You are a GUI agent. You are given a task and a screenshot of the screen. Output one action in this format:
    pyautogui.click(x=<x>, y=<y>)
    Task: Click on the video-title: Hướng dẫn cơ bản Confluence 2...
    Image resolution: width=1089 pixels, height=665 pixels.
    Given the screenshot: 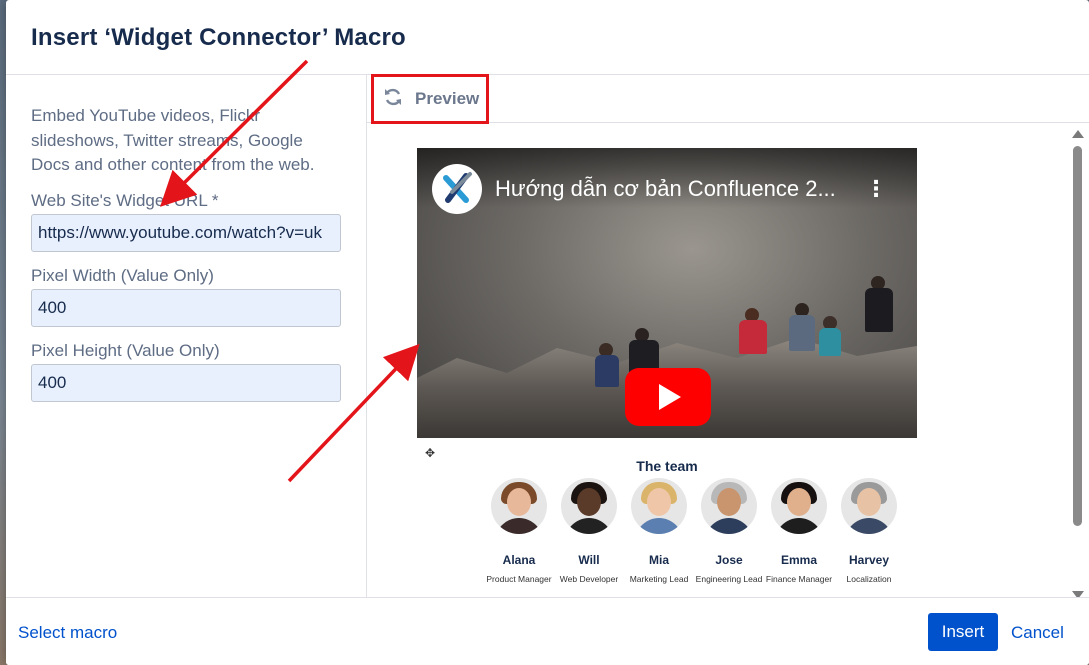 What is the action you would take?
    pyautogui.click(x=675, y=189)
    